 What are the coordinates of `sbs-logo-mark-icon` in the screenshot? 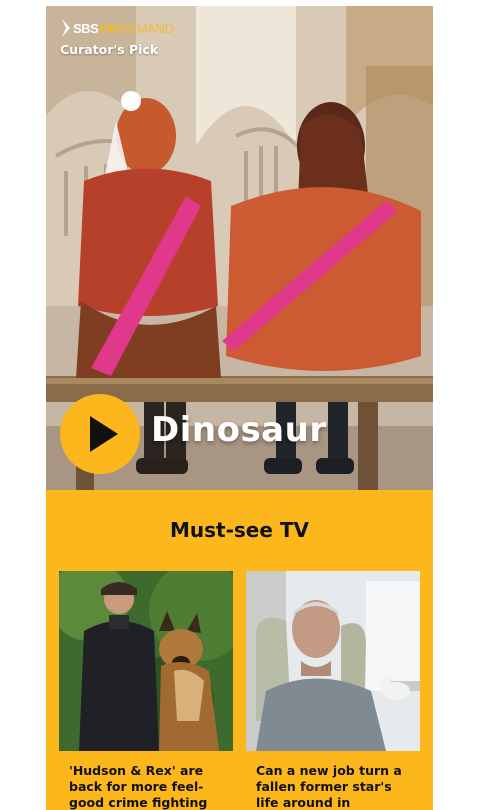 It's located at (66, 28).